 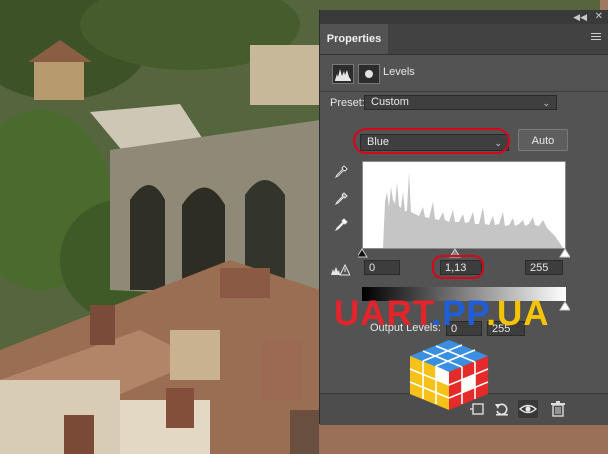 What do you see at coordinates (458, 267) in the screenshot?
I see `gamma-highlight-ring` at bounding box center [458, 267].